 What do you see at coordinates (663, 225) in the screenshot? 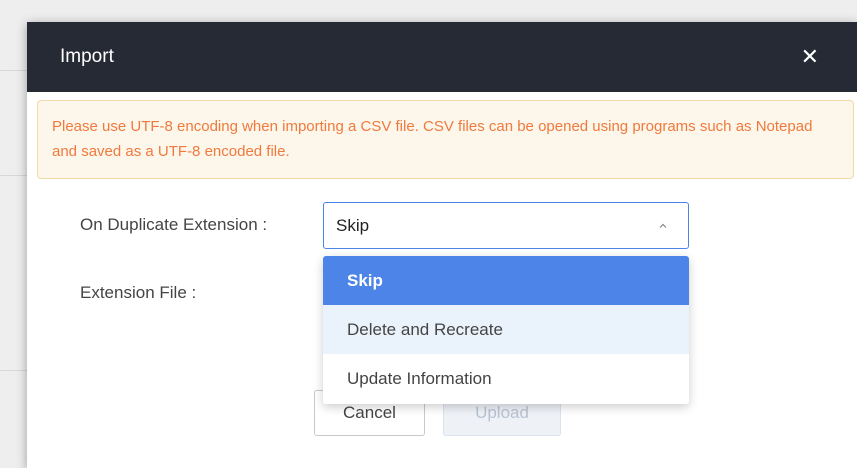
I see `chevron-up-icon` at bounding box center [663, 225].